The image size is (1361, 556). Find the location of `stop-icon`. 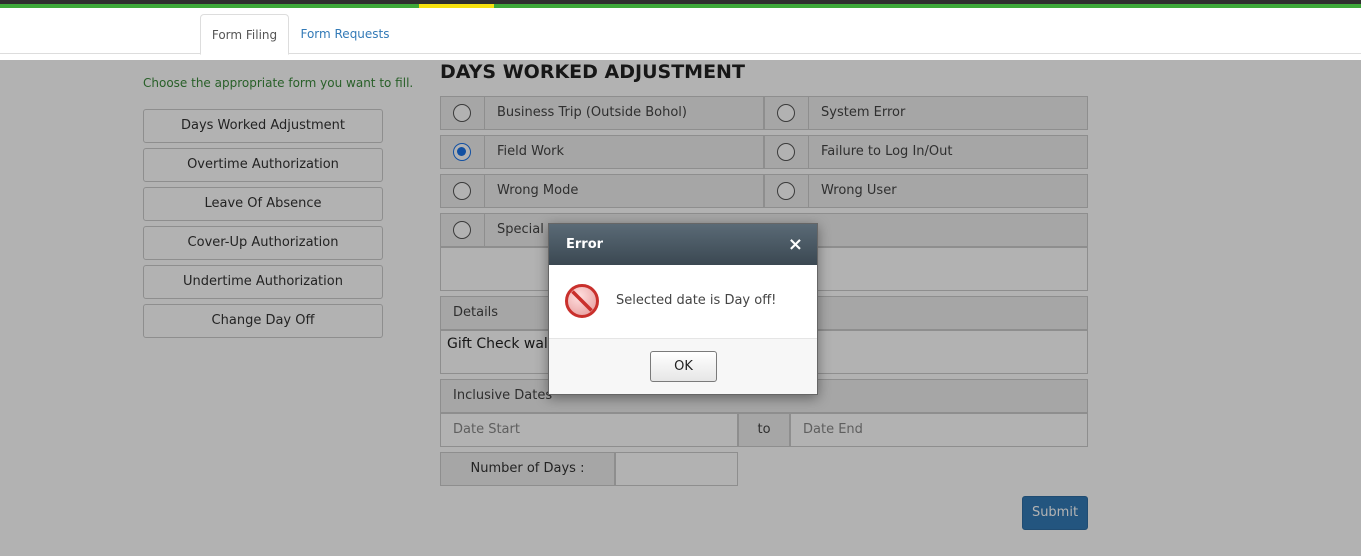

stop-icon is located at coordinates (582, 301).